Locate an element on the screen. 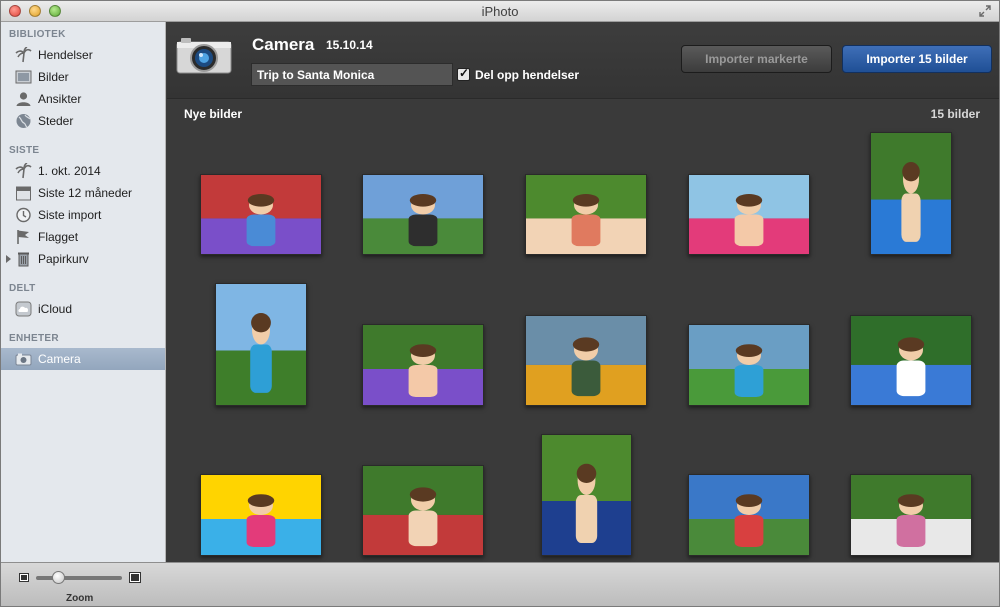 This screenshot has width=1000, height=607. photos-icon is located at coordinates (23, 77).